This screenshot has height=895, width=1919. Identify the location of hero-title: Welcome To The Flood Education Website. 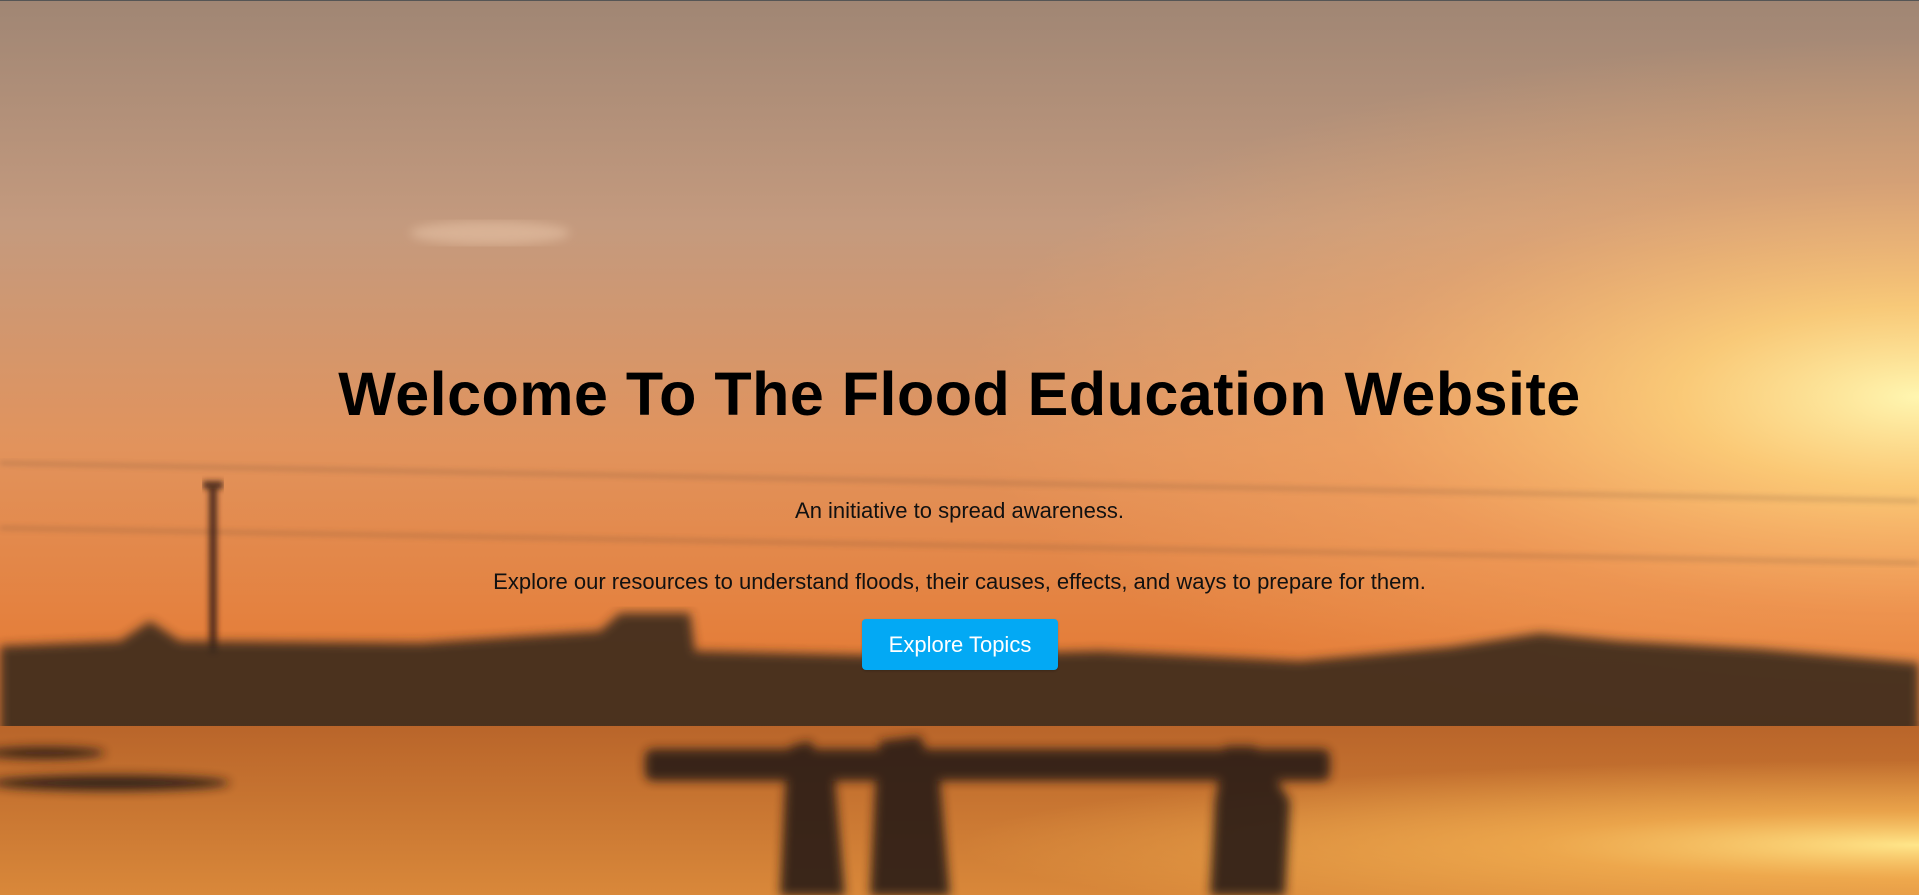
(959, 394).